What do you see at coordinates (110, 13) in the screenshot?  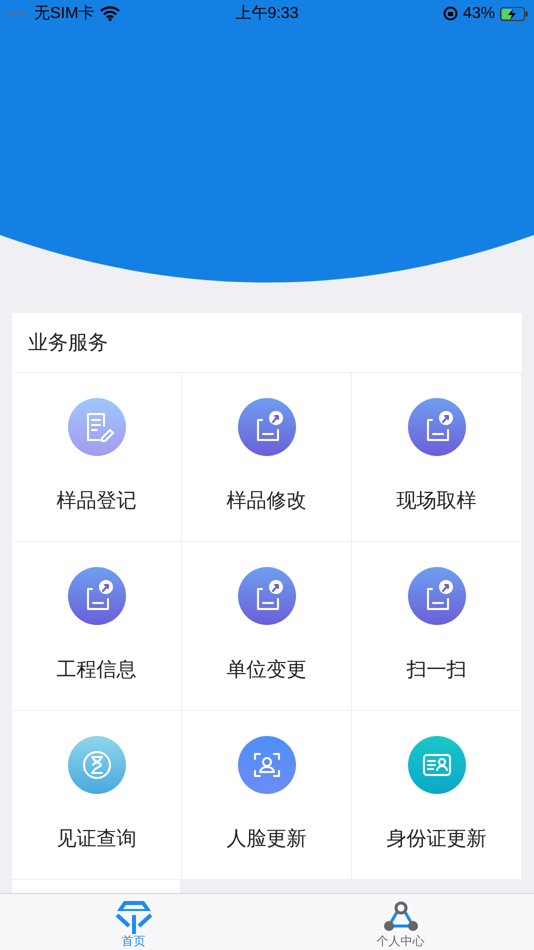 I see `wifi-icon` at bounding box center [110, 13].